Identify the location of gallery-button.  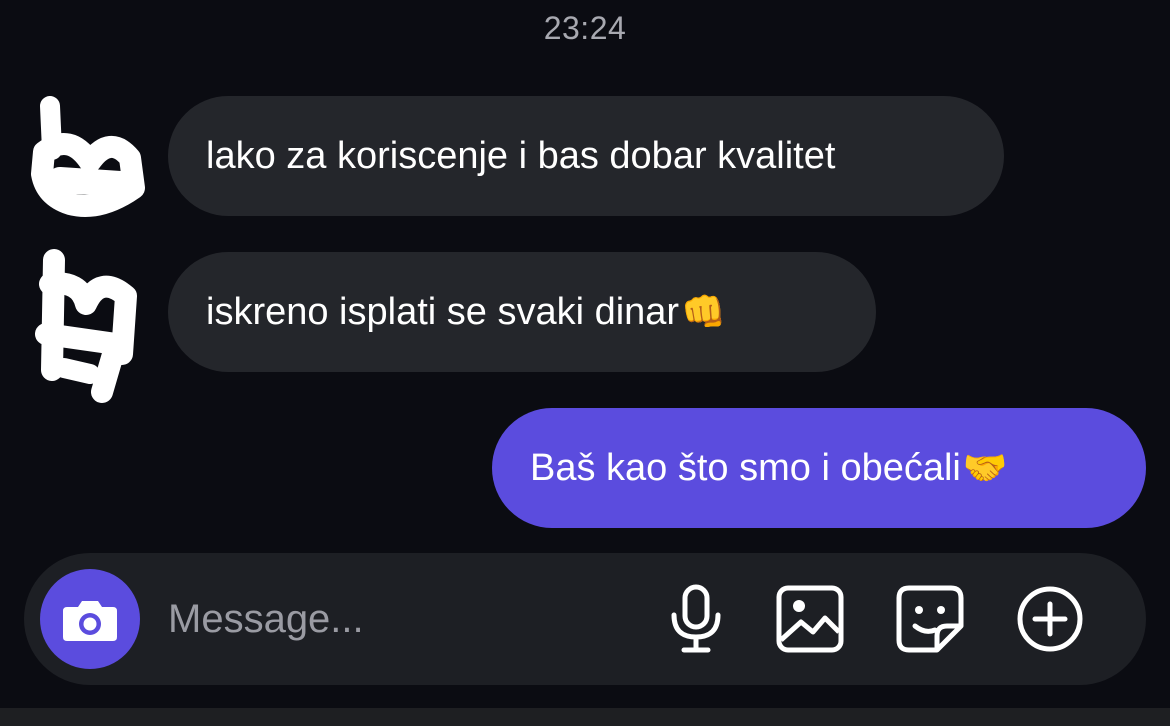
(810, 619).